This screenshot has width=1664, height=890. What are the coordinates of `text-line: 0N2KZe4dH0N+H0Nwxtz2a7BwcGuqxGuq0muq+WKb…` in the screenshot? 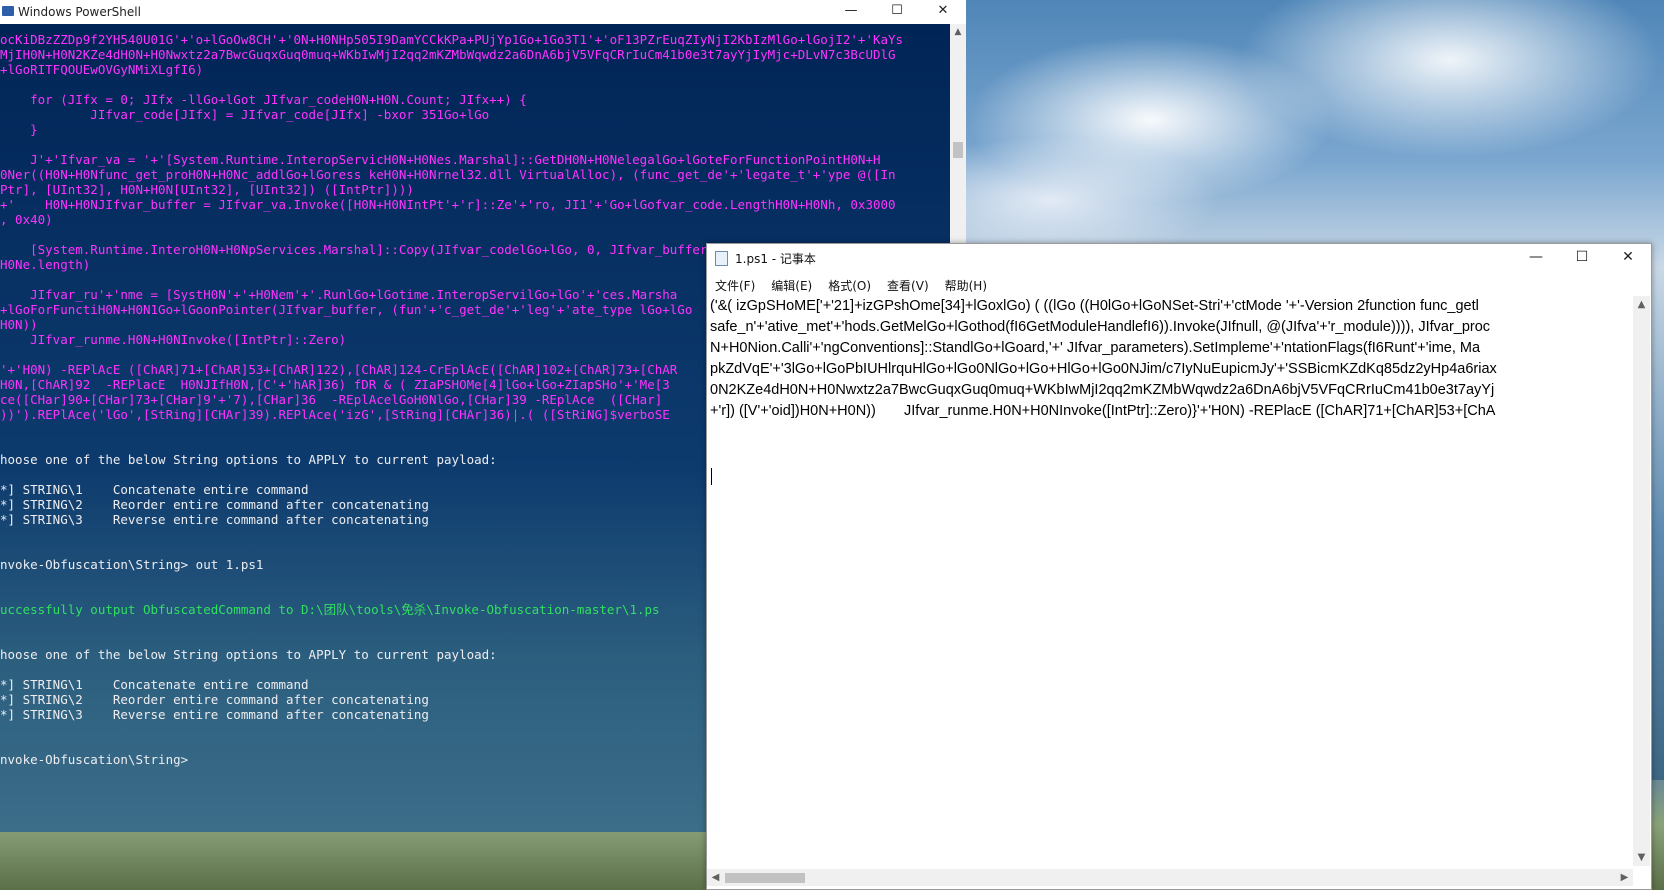 It's located at (1102, 390).